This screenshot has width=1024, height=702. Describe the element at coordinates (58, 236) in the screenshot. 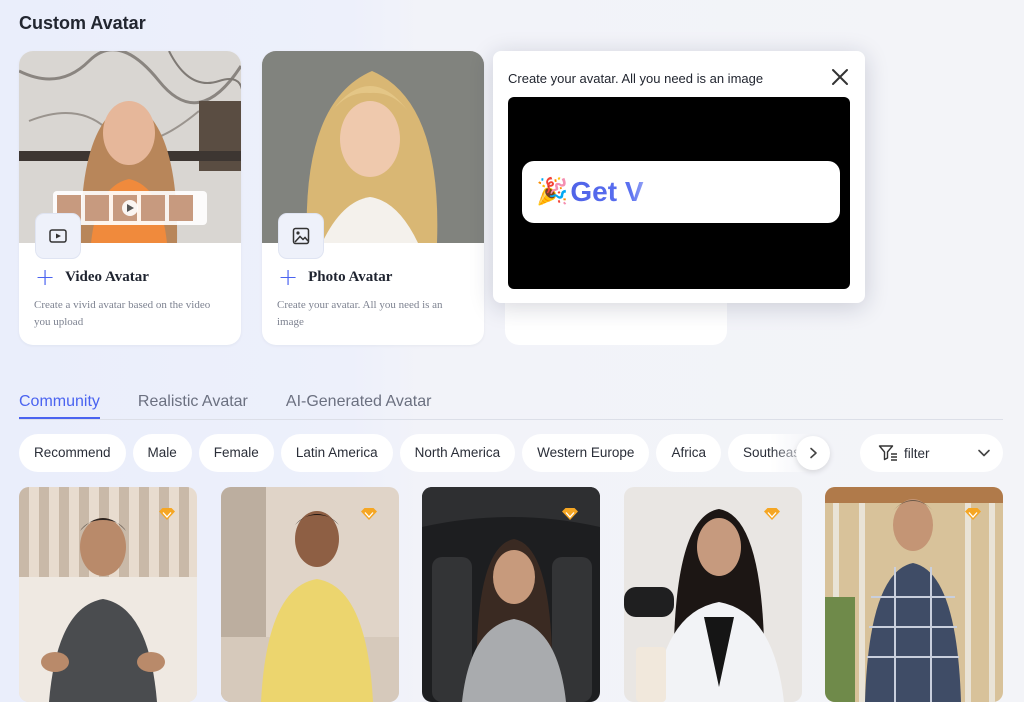

I see `video-play-icon` at that location.